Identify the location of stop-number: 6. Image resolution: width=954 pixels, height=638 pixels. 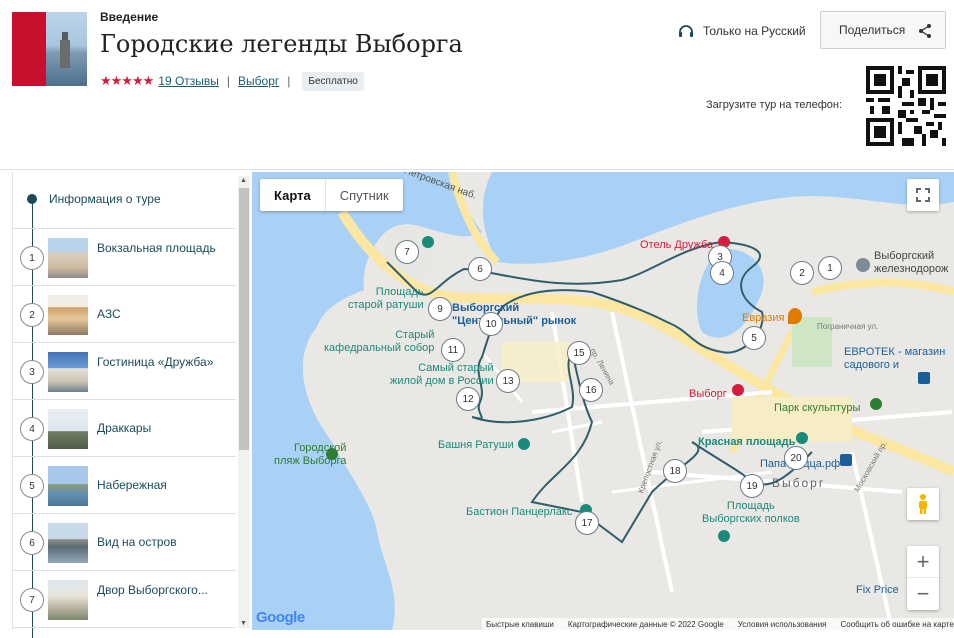
(32, 543).